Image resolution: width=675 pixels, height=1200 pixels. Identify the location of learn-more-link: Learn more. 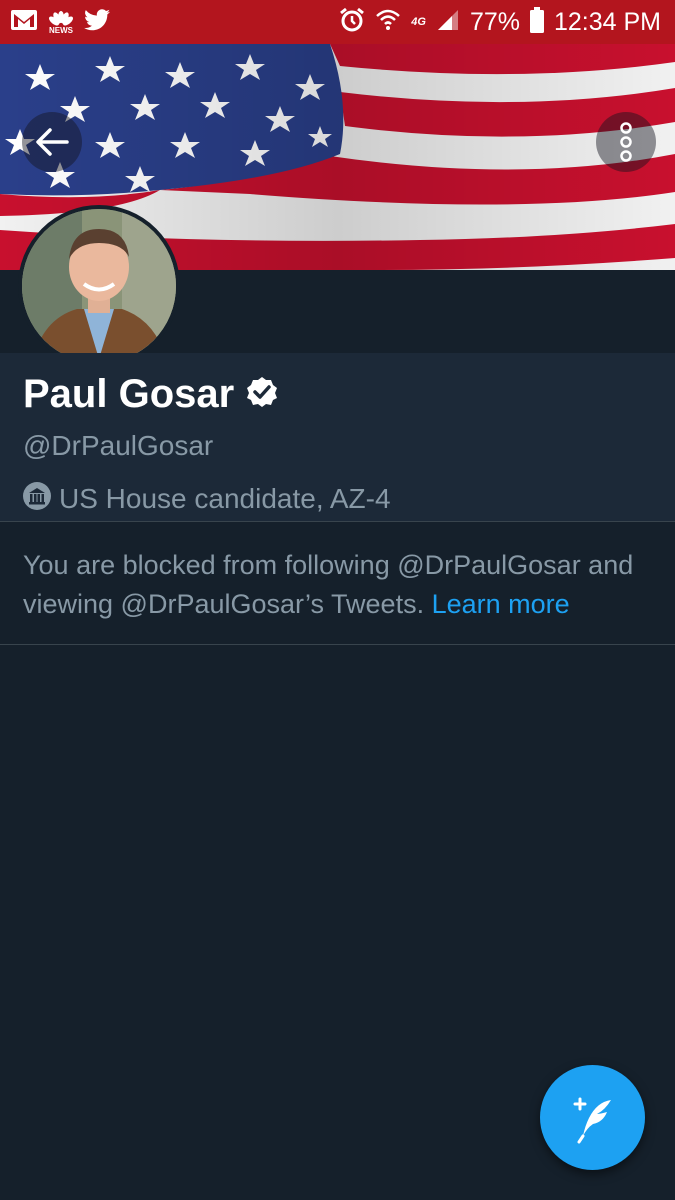
(501, 604).